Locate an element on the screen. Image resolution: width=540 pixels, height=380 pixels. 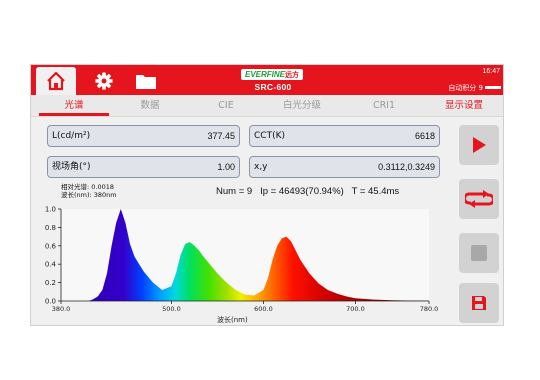
home-icon is located at coordinates (56, 81).